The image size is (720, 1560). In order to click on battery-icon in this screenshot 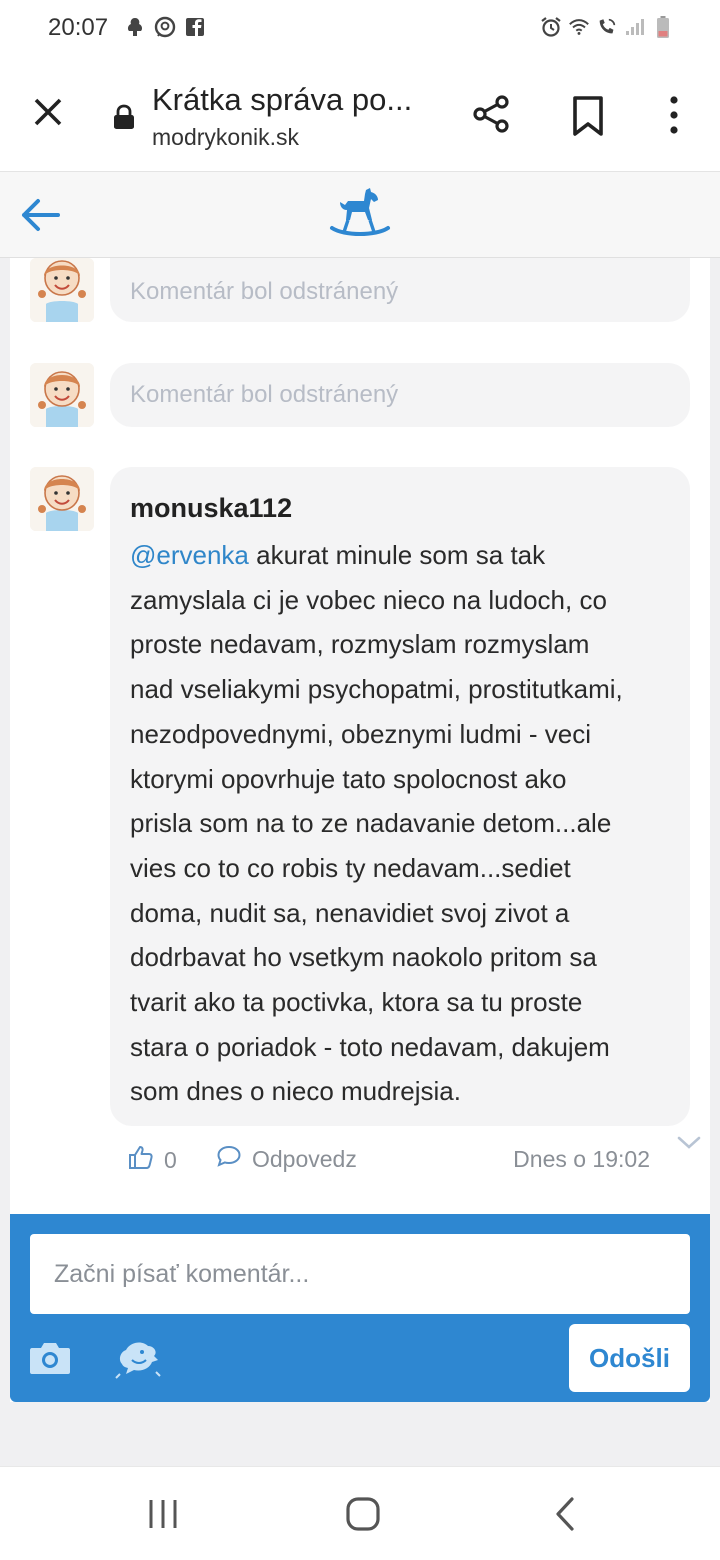, I will do `click(663, 27)`.